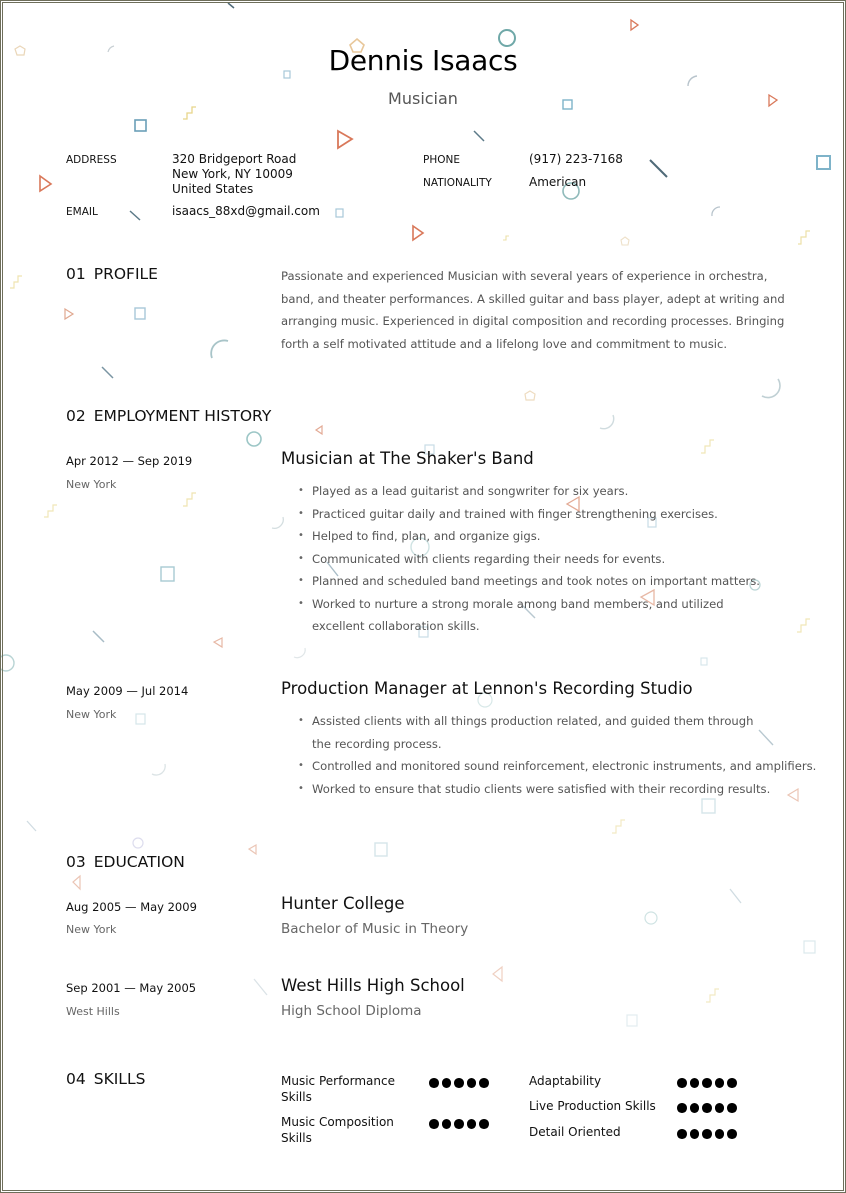 Image resolution: width=846 pixels, height=1193 pixels. What do you see at coordinates (375, 929) in the screenshot?
I see `degree: Bachelor of Music in Theory` at bounding box center [375, 929].